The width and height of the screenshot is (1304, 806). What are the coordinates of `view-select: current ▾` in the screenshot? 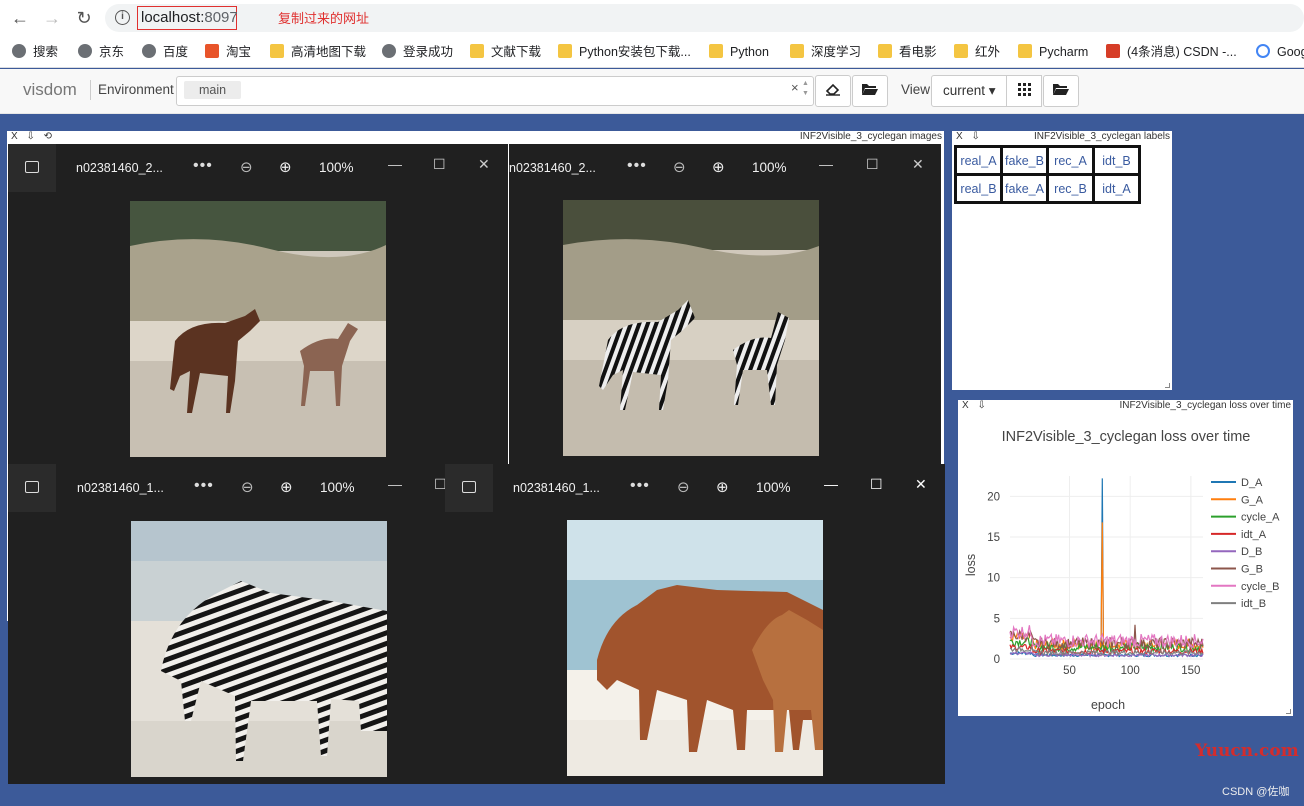 It's located at (969, 91).